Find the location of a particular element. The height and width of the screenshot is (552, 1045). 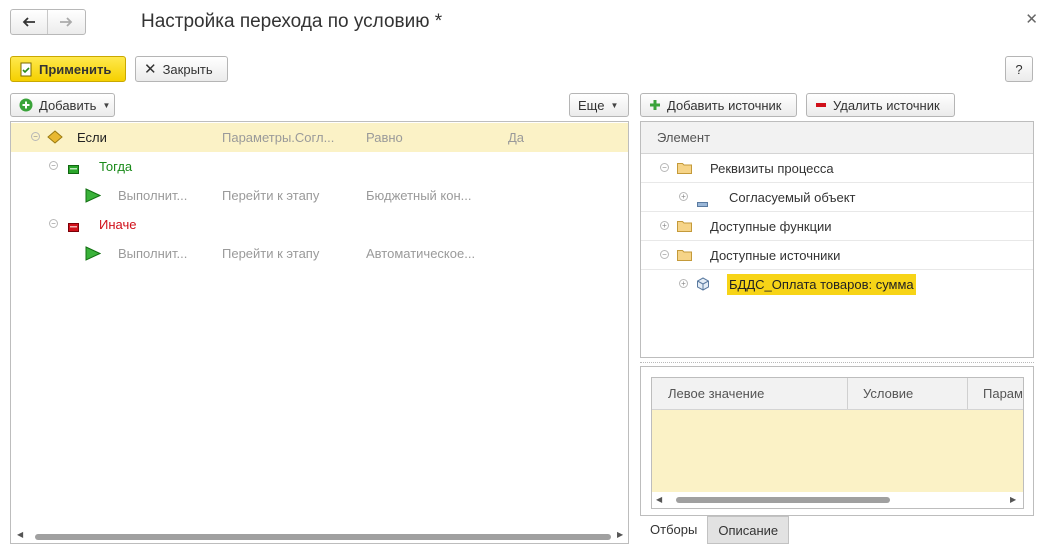

back-button is located at coordinates (29, 22).